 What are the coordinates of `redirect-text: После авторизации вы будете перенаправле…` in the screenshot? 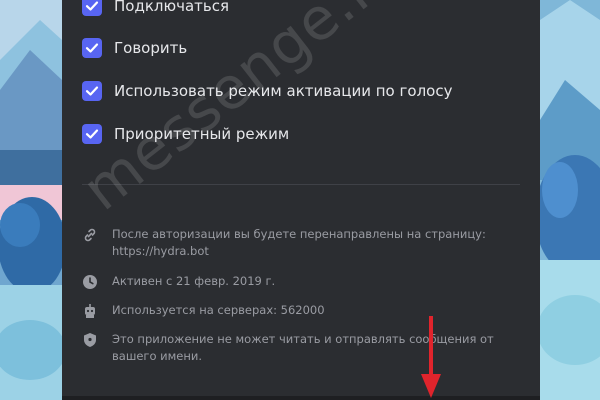 It's located at (299, 234).